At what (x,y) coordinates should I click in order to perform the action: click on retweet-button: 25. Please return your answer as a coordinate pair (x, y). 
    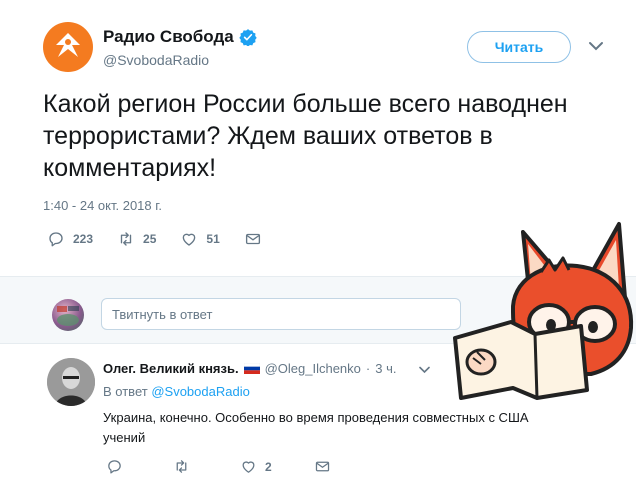
    Looking at the image, I should click on (136, 239).